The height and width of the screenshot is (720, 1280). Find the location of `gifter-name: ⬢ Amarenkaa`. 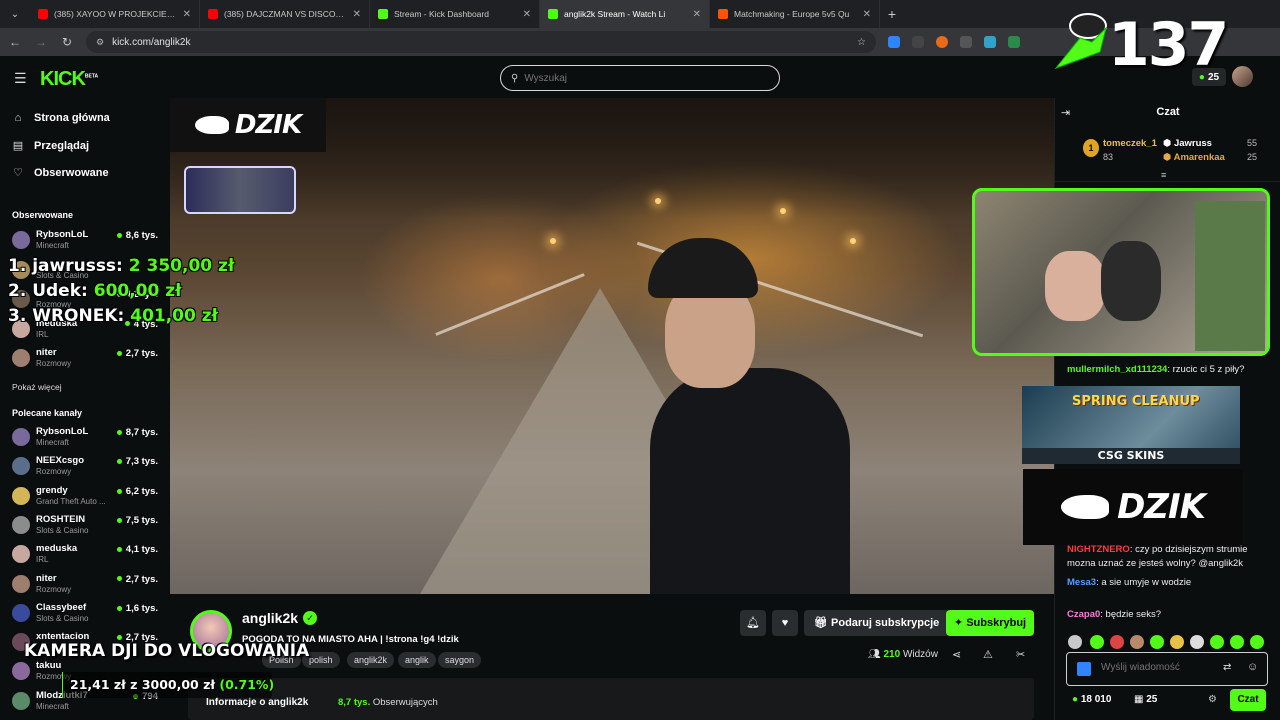

gifter-name: ⬢ Amarenkaa is located at coordinates (1194, 157).